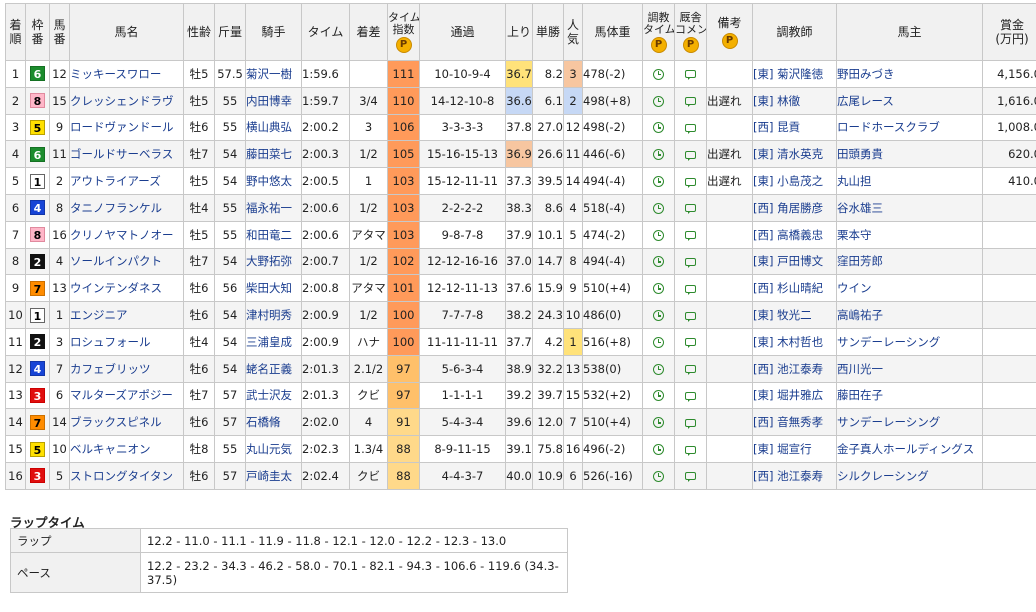 The height and width of the screenshot is (612, 1036). I want to click on horse-name-text: ロシュフォール, so click(111, 342).